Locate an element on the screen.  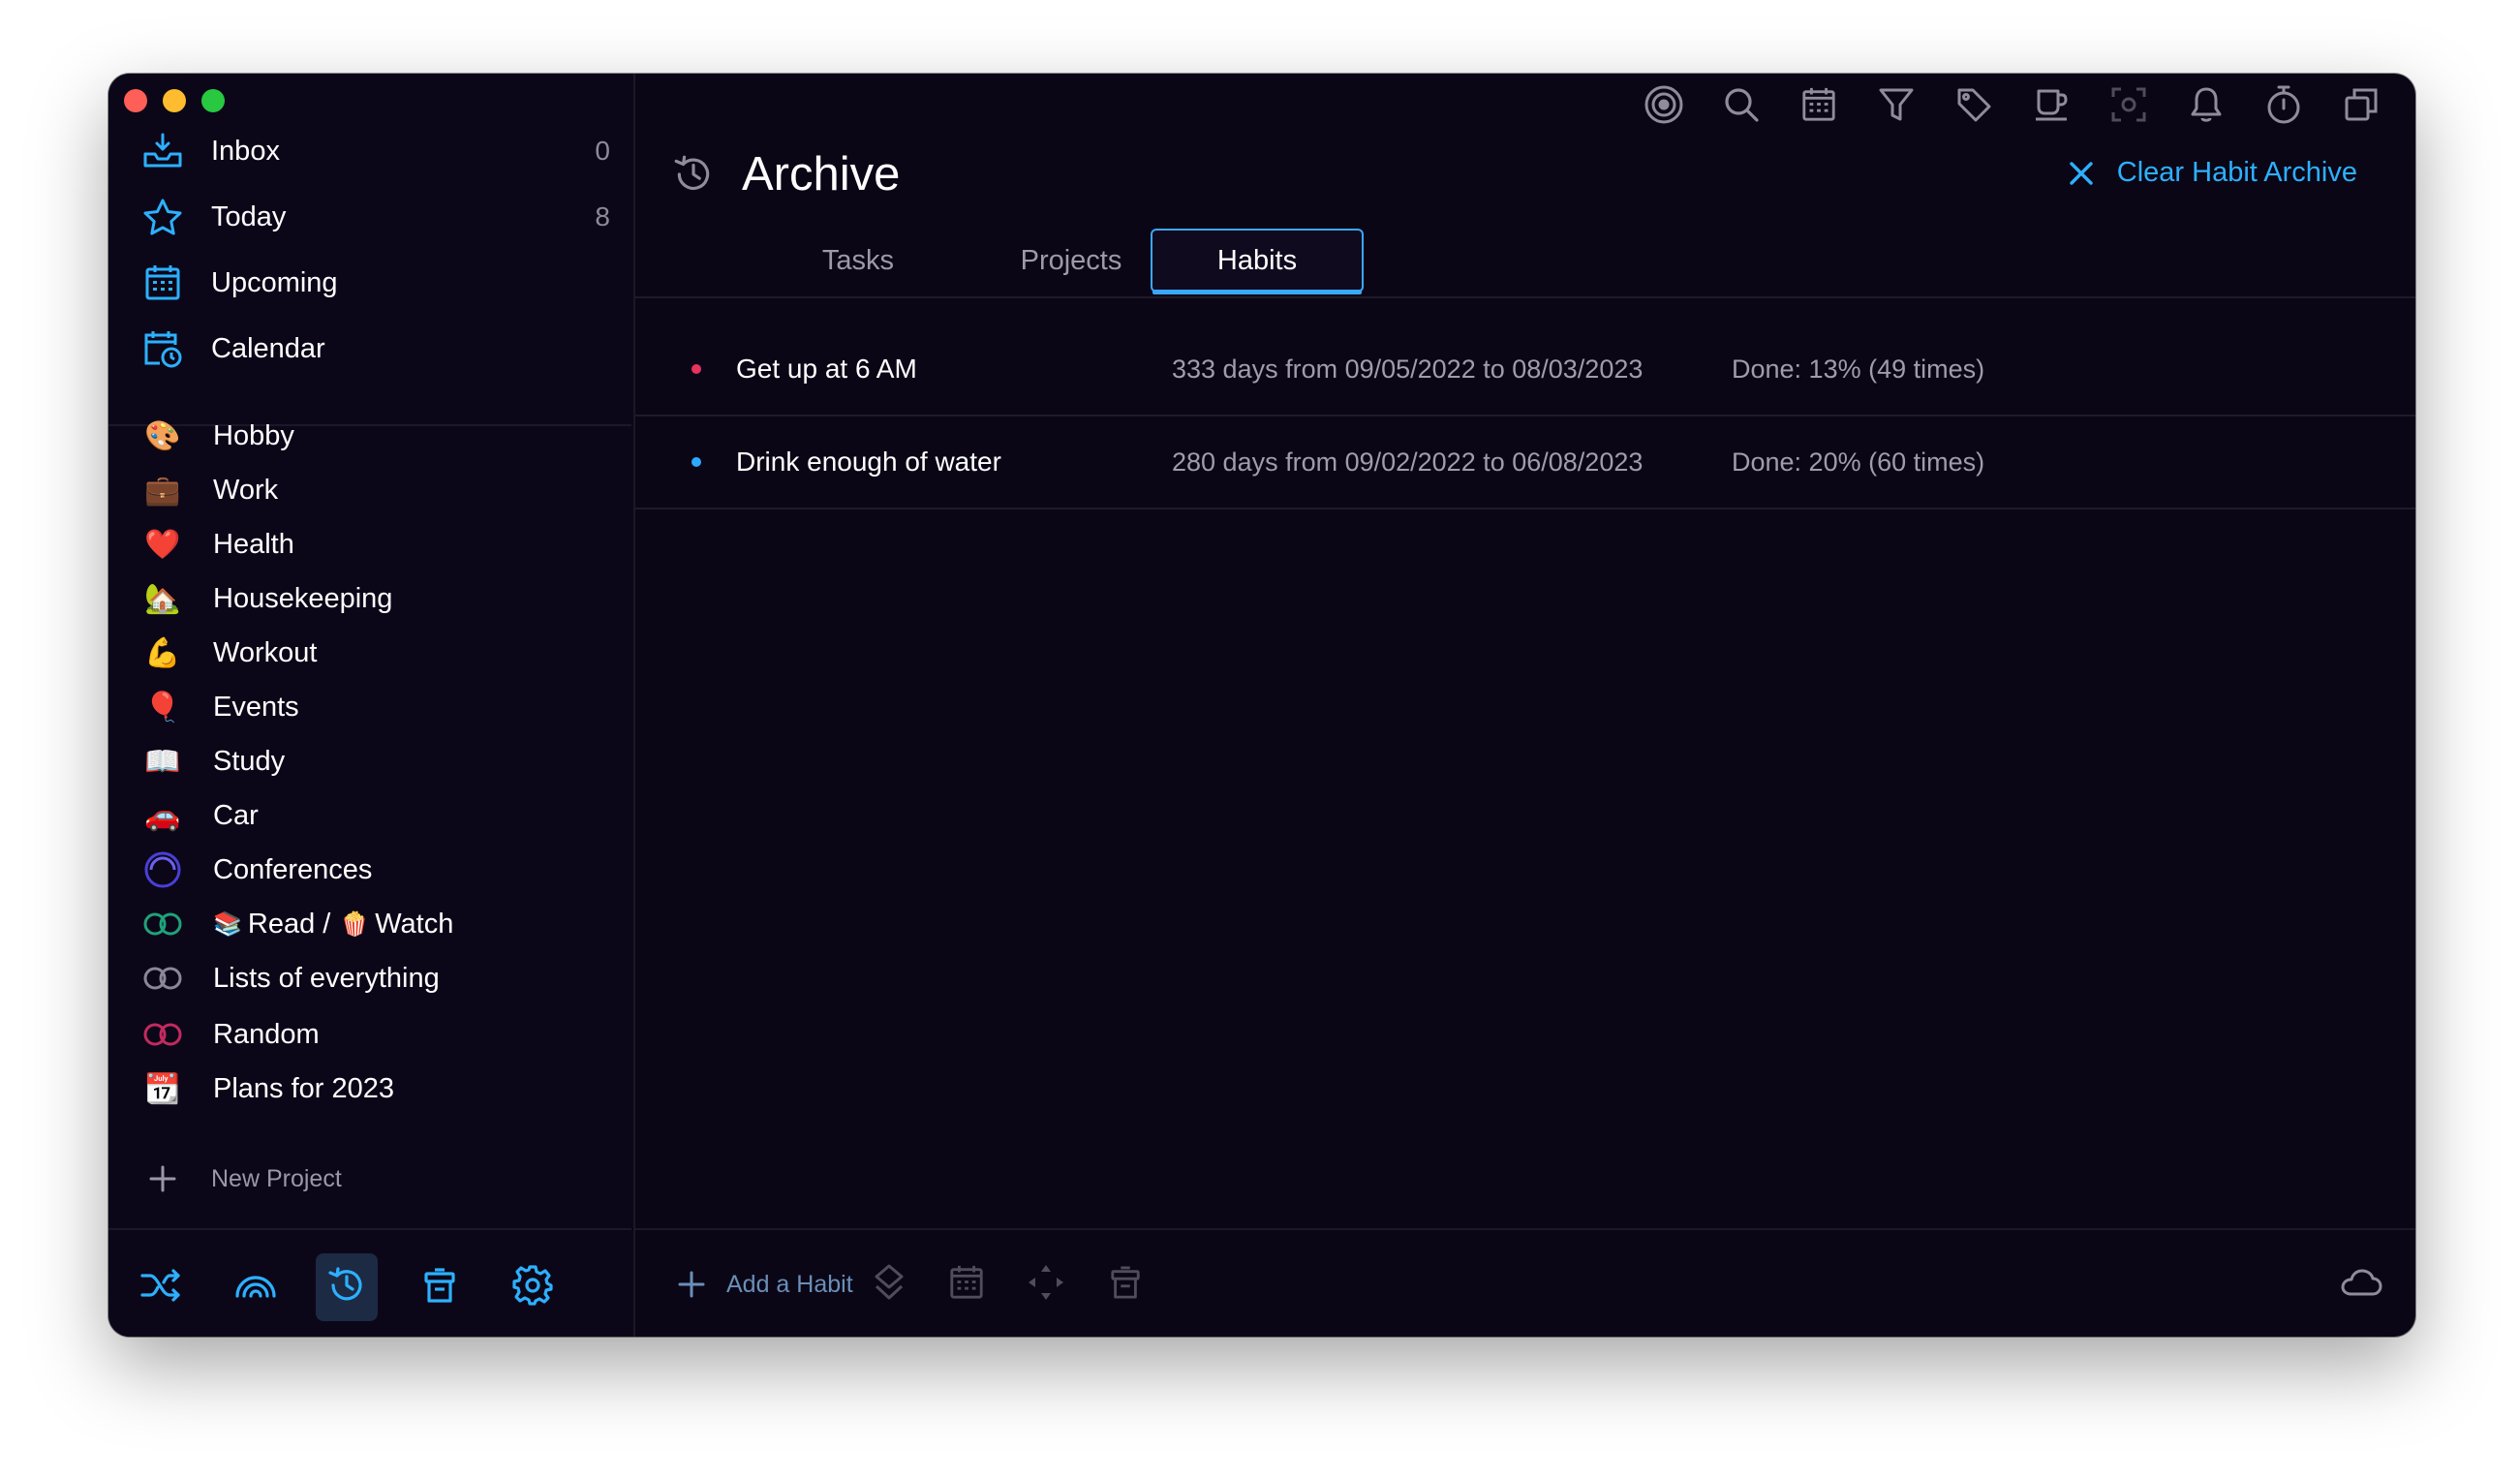
page-title: Archive is located at coordinates (821, 174).